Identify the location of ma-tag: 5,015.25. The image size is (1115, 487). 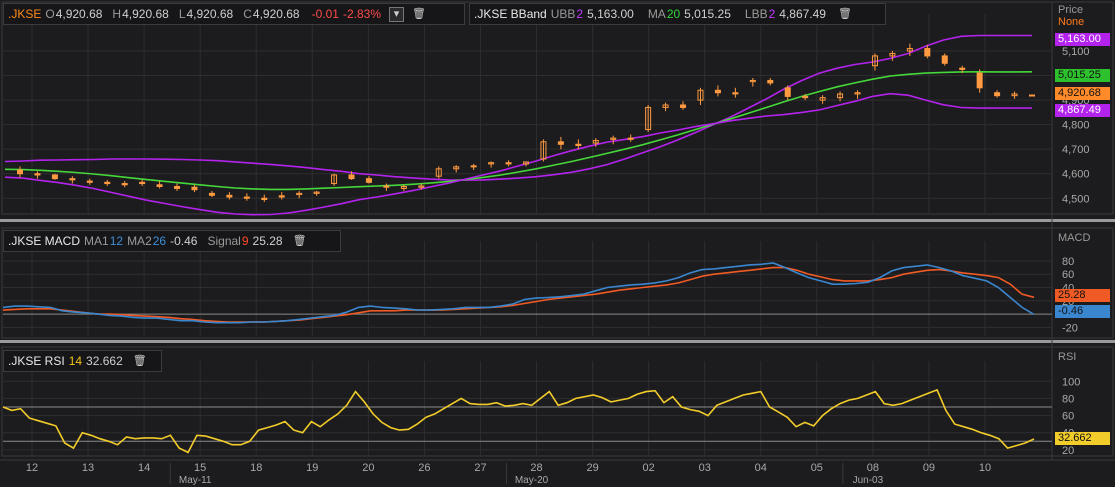
(1082, 75).